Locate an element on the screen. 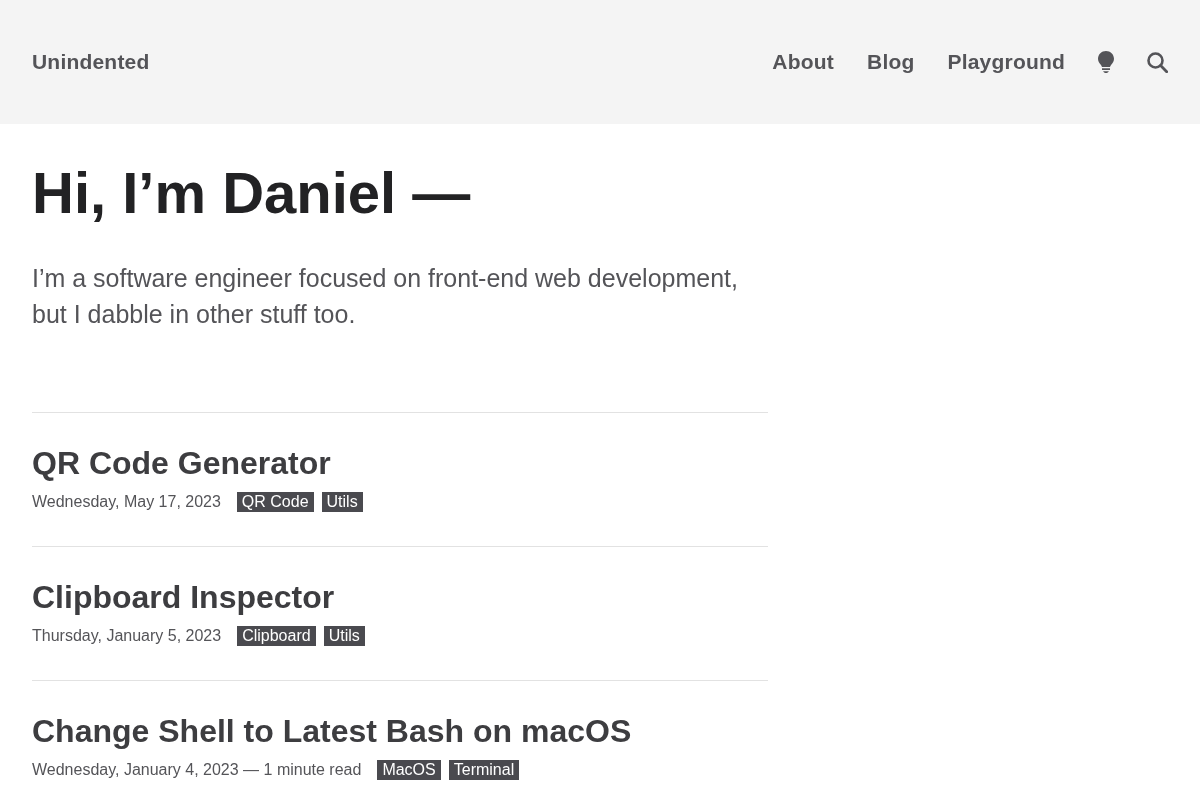 Image resolution: width=1200 pixels, height=800 pixels. lightbulb-icon is located at coordinates (1106, 62).